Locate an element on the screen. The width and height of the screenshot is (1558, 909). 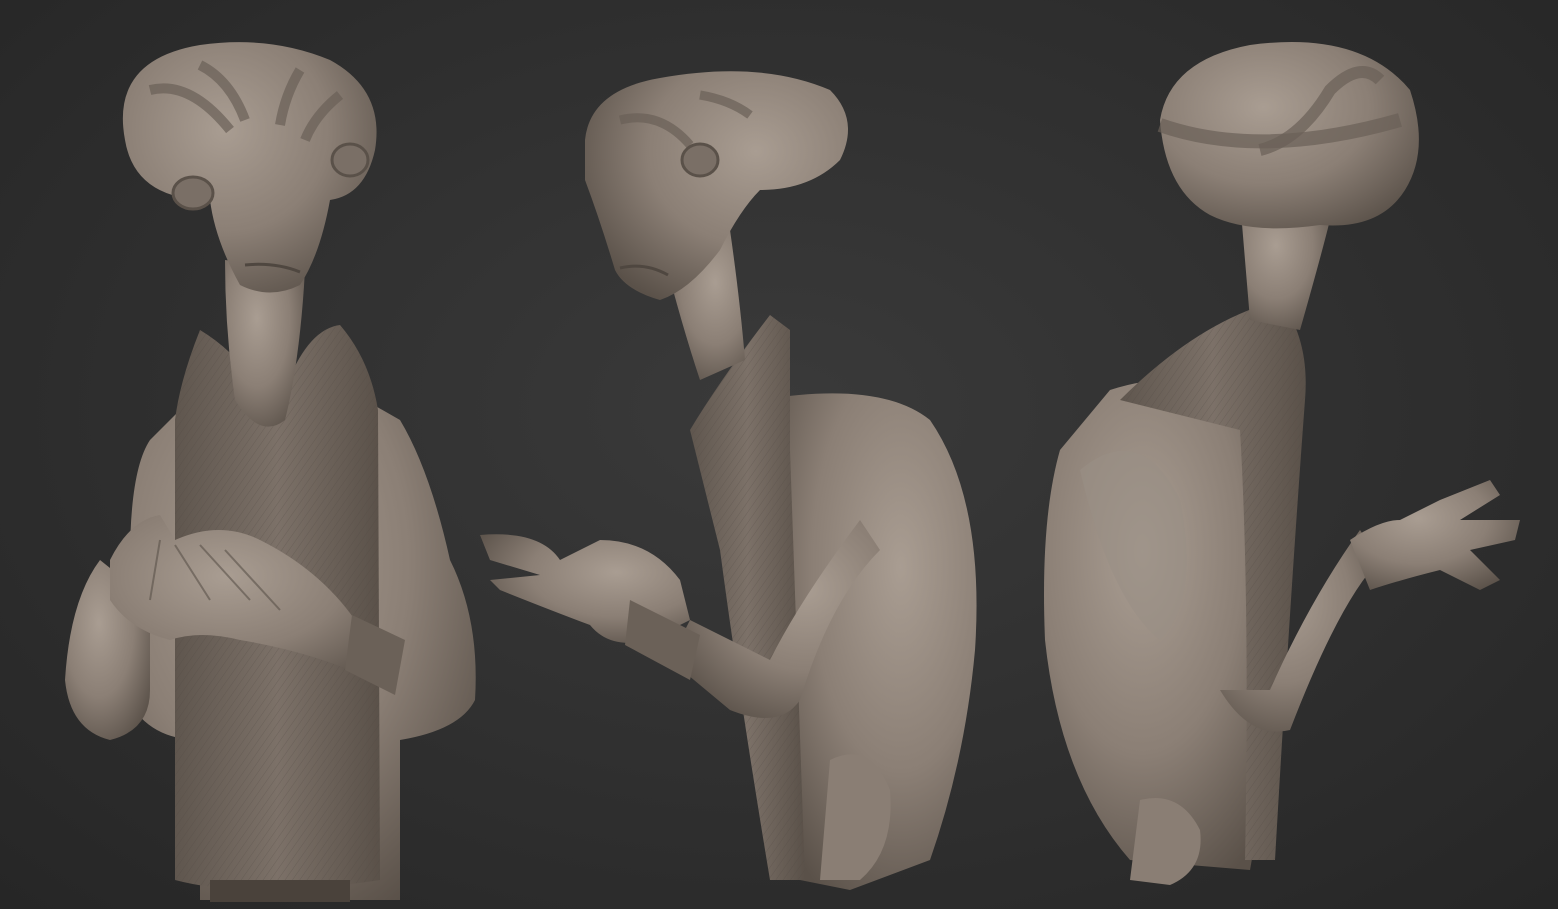
back-hands is located at coordinates (1435, 535).